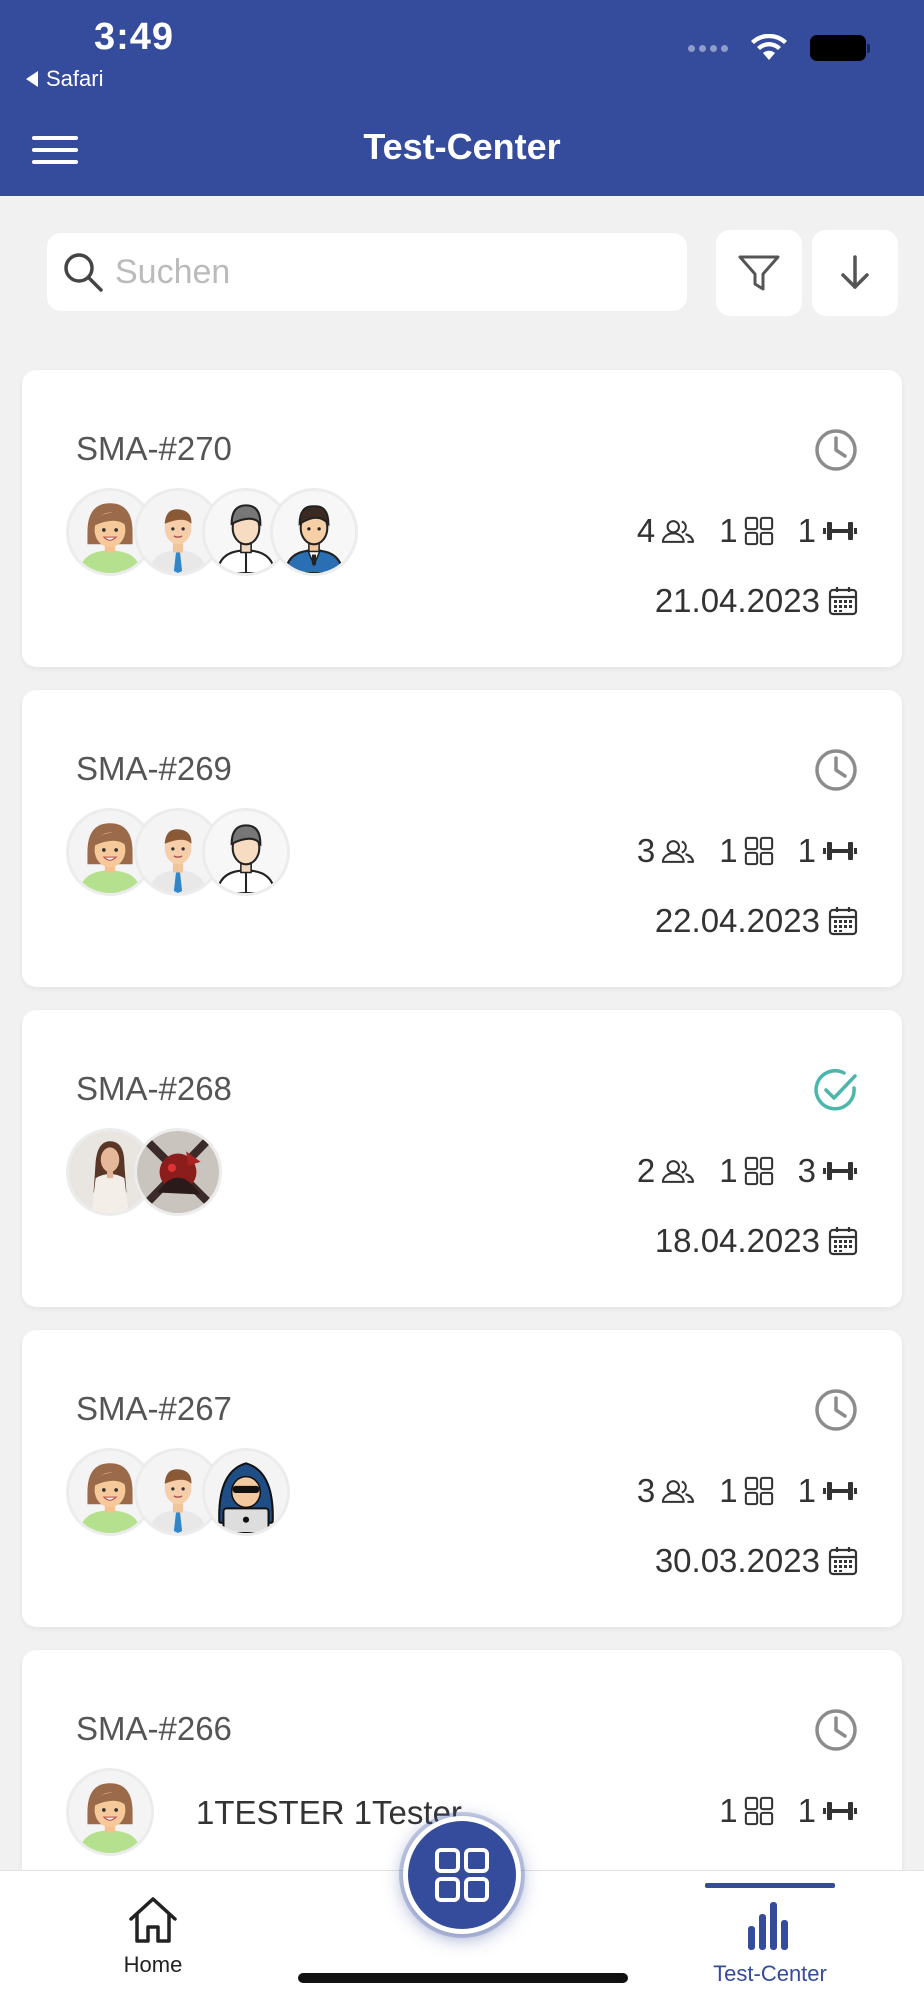  I want to click on test-date: 22.04.2023, so click(756, 921).